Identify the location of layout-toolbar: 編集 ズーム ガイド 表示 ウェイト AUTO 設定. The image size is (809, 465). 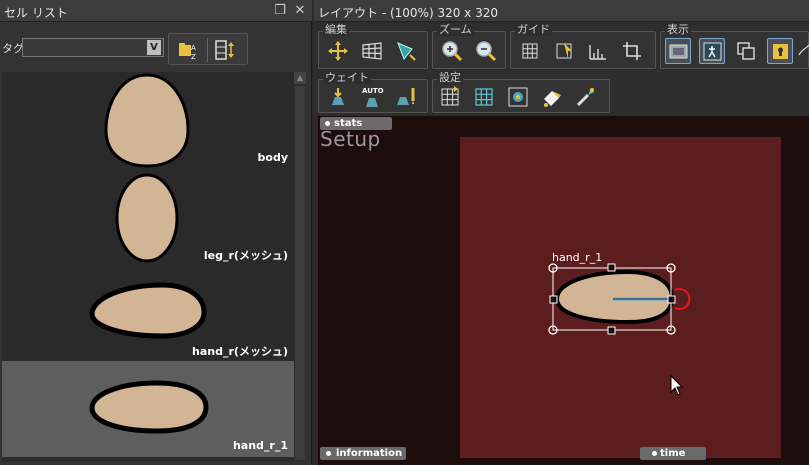
(561, 69).